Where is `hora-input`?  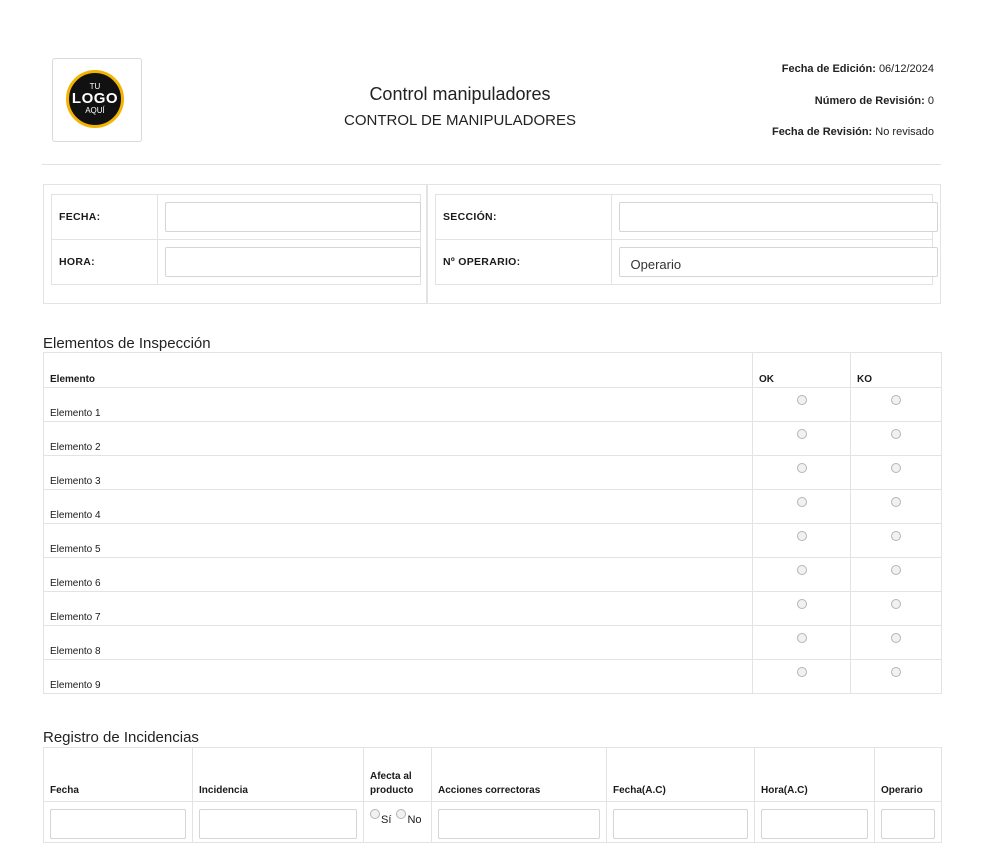 hora-input is located at coordinates (293, 262).